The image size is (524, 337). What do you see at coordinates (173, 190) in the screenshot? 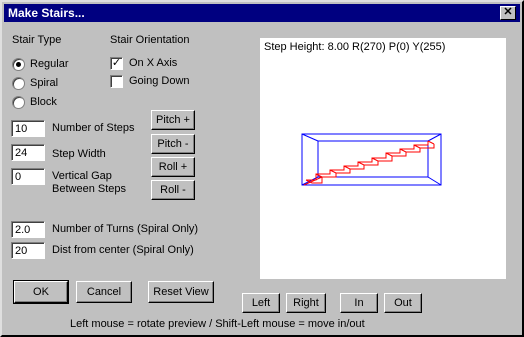
I see `roll-minus-button: Roll -` at bounding box center [173, 190].